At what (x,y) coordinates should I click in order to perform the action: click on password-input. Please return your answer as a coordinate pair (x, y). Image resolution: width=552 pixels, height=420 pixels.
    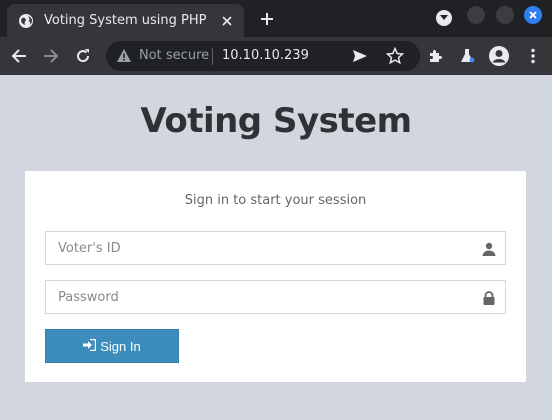
    Looking at the image, I should click on (275, 297).